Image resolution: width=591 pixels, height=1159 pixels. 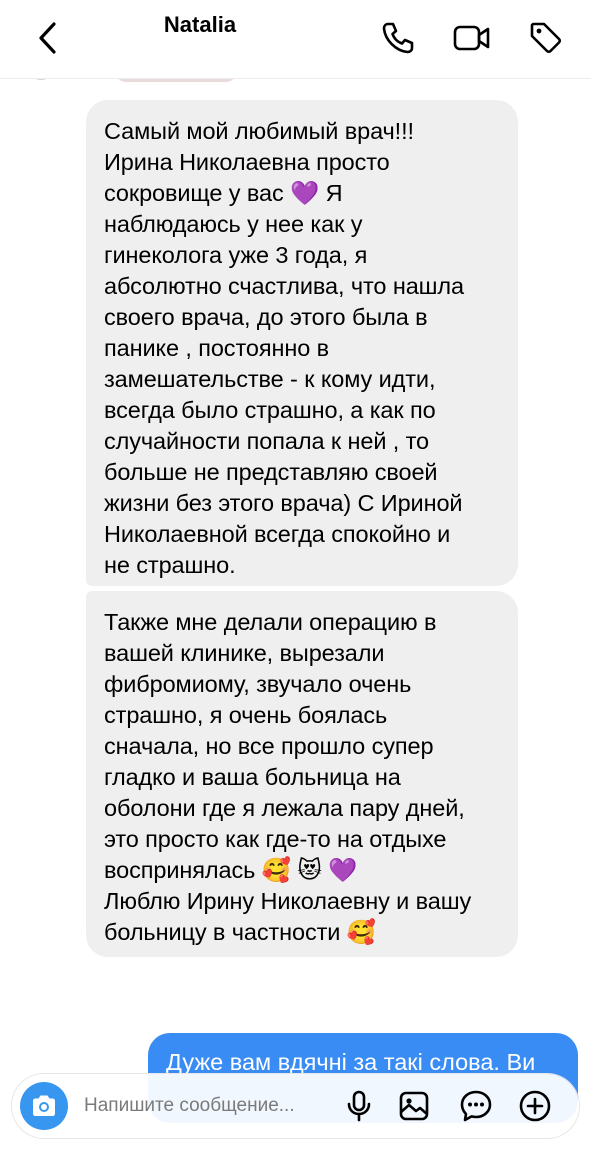 I want to click on sticker-button, so click(x=476, y=1106).